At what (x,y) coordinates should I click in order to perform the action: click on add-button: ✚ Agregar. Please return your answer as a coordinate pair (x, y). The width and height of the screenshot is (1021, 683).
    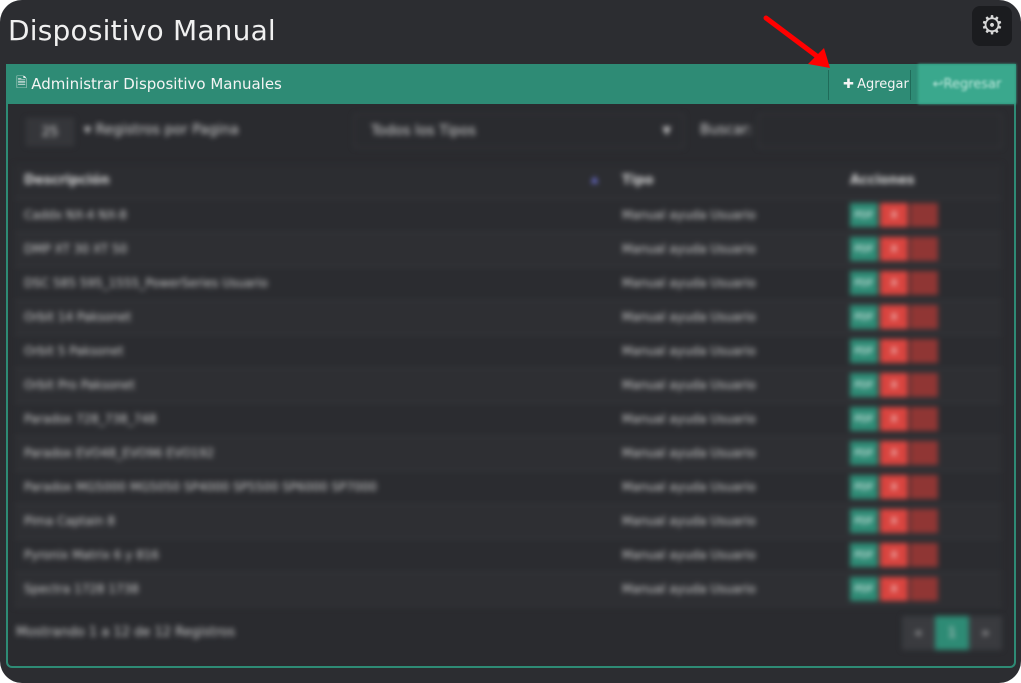
    Looking at the image, I should click on (876, 84).